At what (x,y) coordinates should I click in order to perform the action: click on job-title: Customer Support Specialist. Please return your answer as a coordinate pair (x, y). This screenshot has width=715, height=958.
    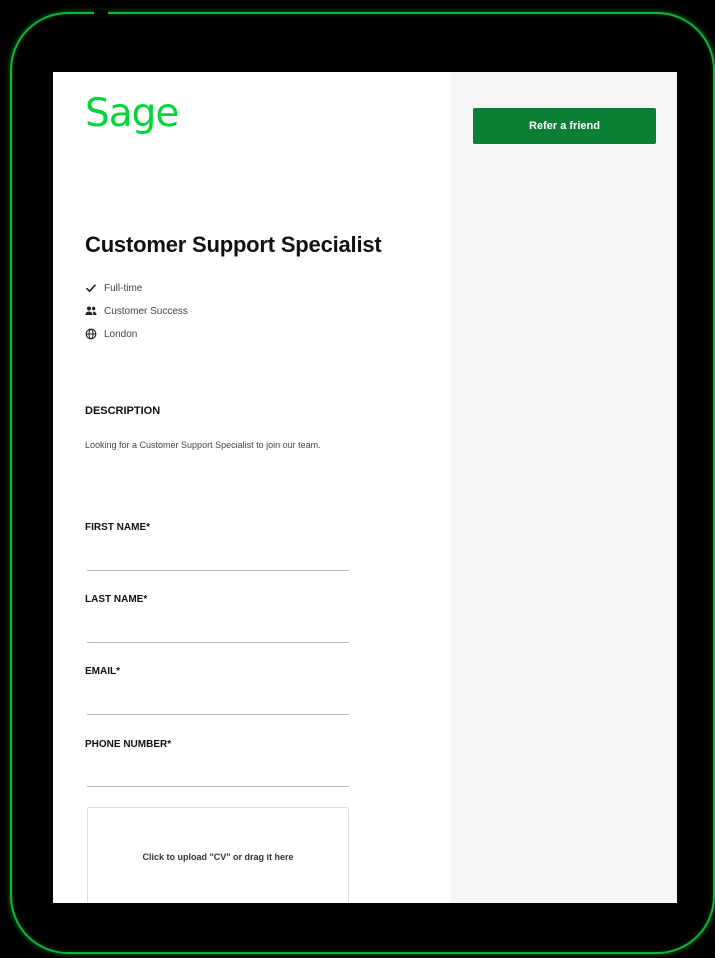
    Looking at the image, I should click on (233, 244).